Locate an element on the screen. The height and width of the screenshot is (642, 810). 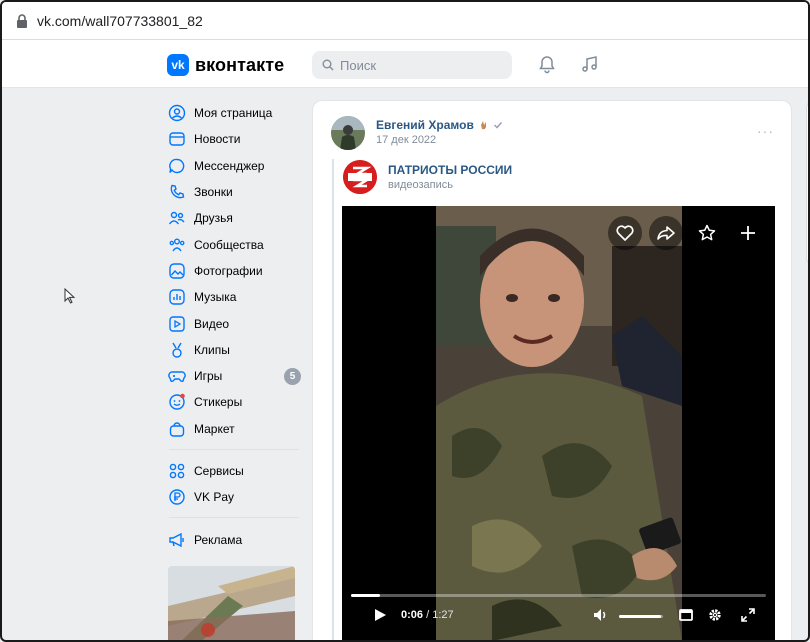
sidebar-item: Игры 5 is located at coordinates (237, 376).